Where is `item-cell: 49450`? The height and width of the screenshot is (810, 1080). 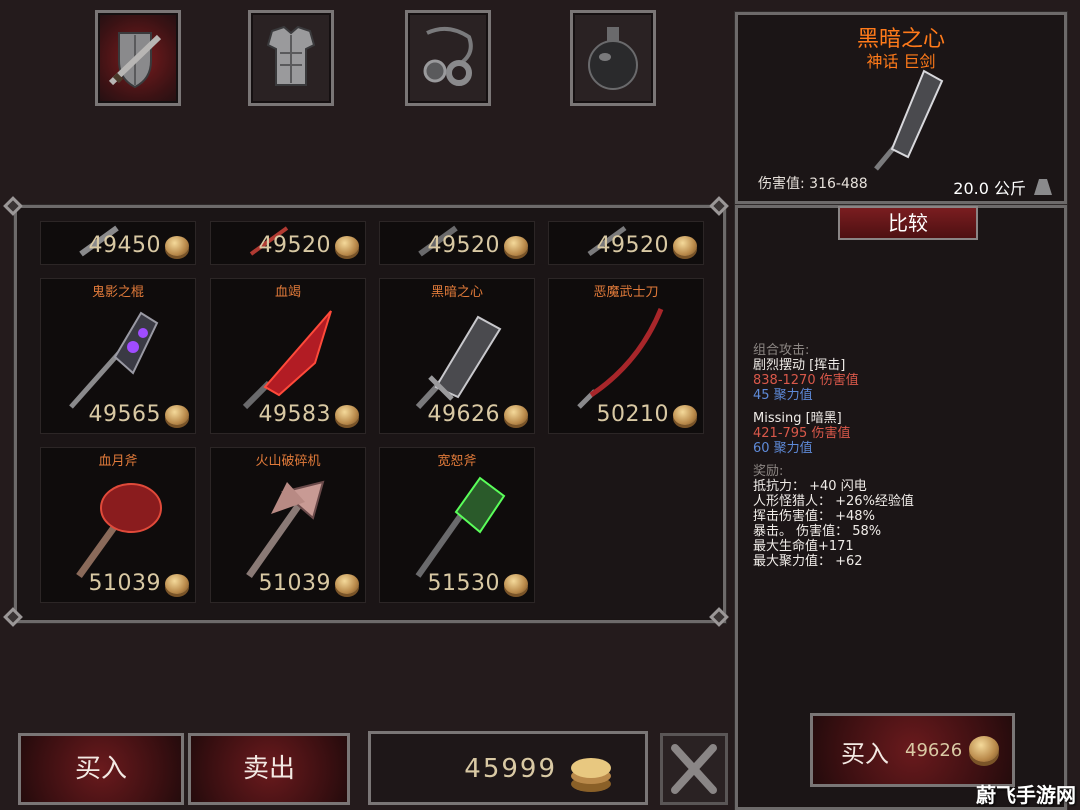
item-cell: 49450 is located at coordinates (118, 243).